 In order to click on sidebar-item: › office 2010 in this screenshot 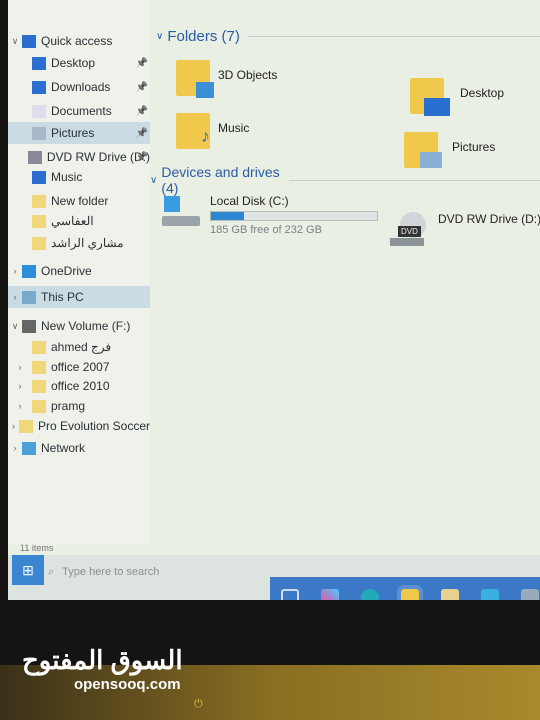, I will do `click(79, 386)`.